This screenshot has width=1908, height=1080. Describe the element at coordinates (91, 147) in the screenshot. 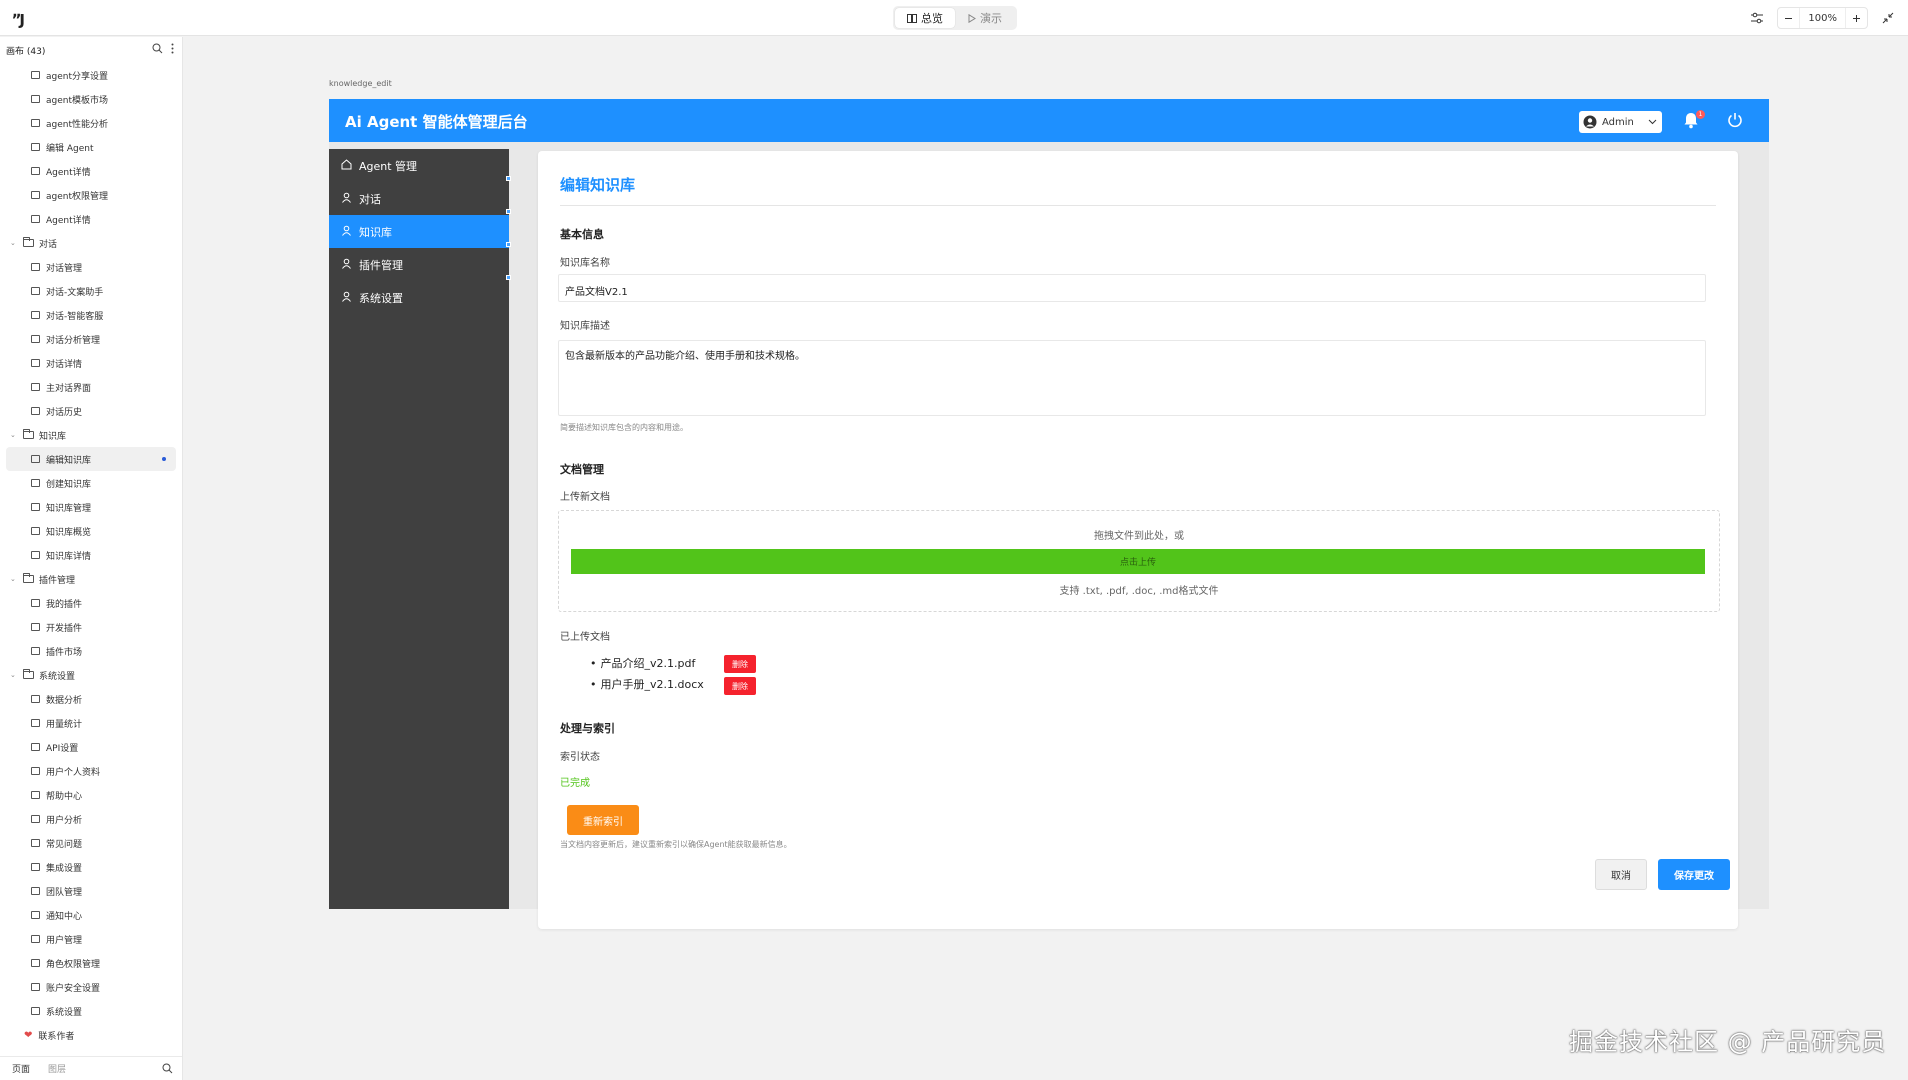

I see `outline-page-item: 编辑 Agent` at that location.